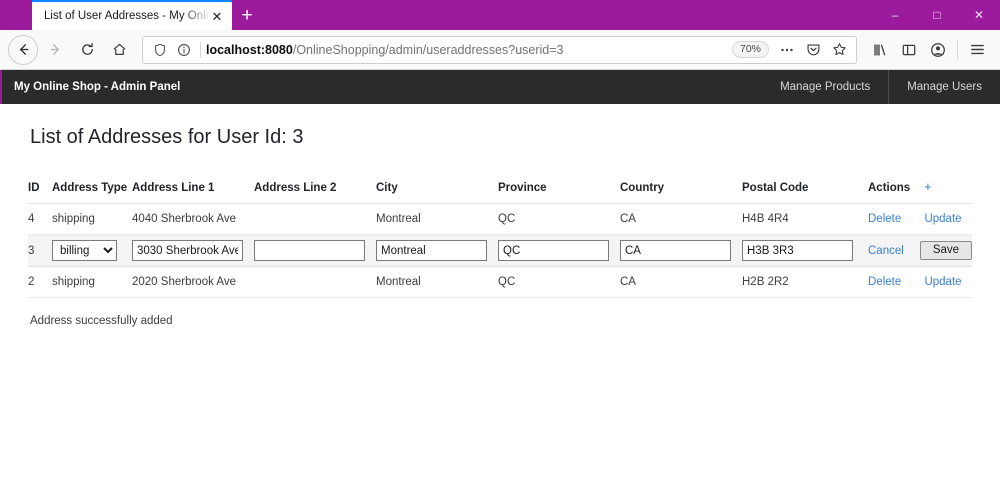  What do you see at coordinates (886, 251) in the screenshot?
I see `cancel-edit-link: Cancel` at bounding box center [886, 251].